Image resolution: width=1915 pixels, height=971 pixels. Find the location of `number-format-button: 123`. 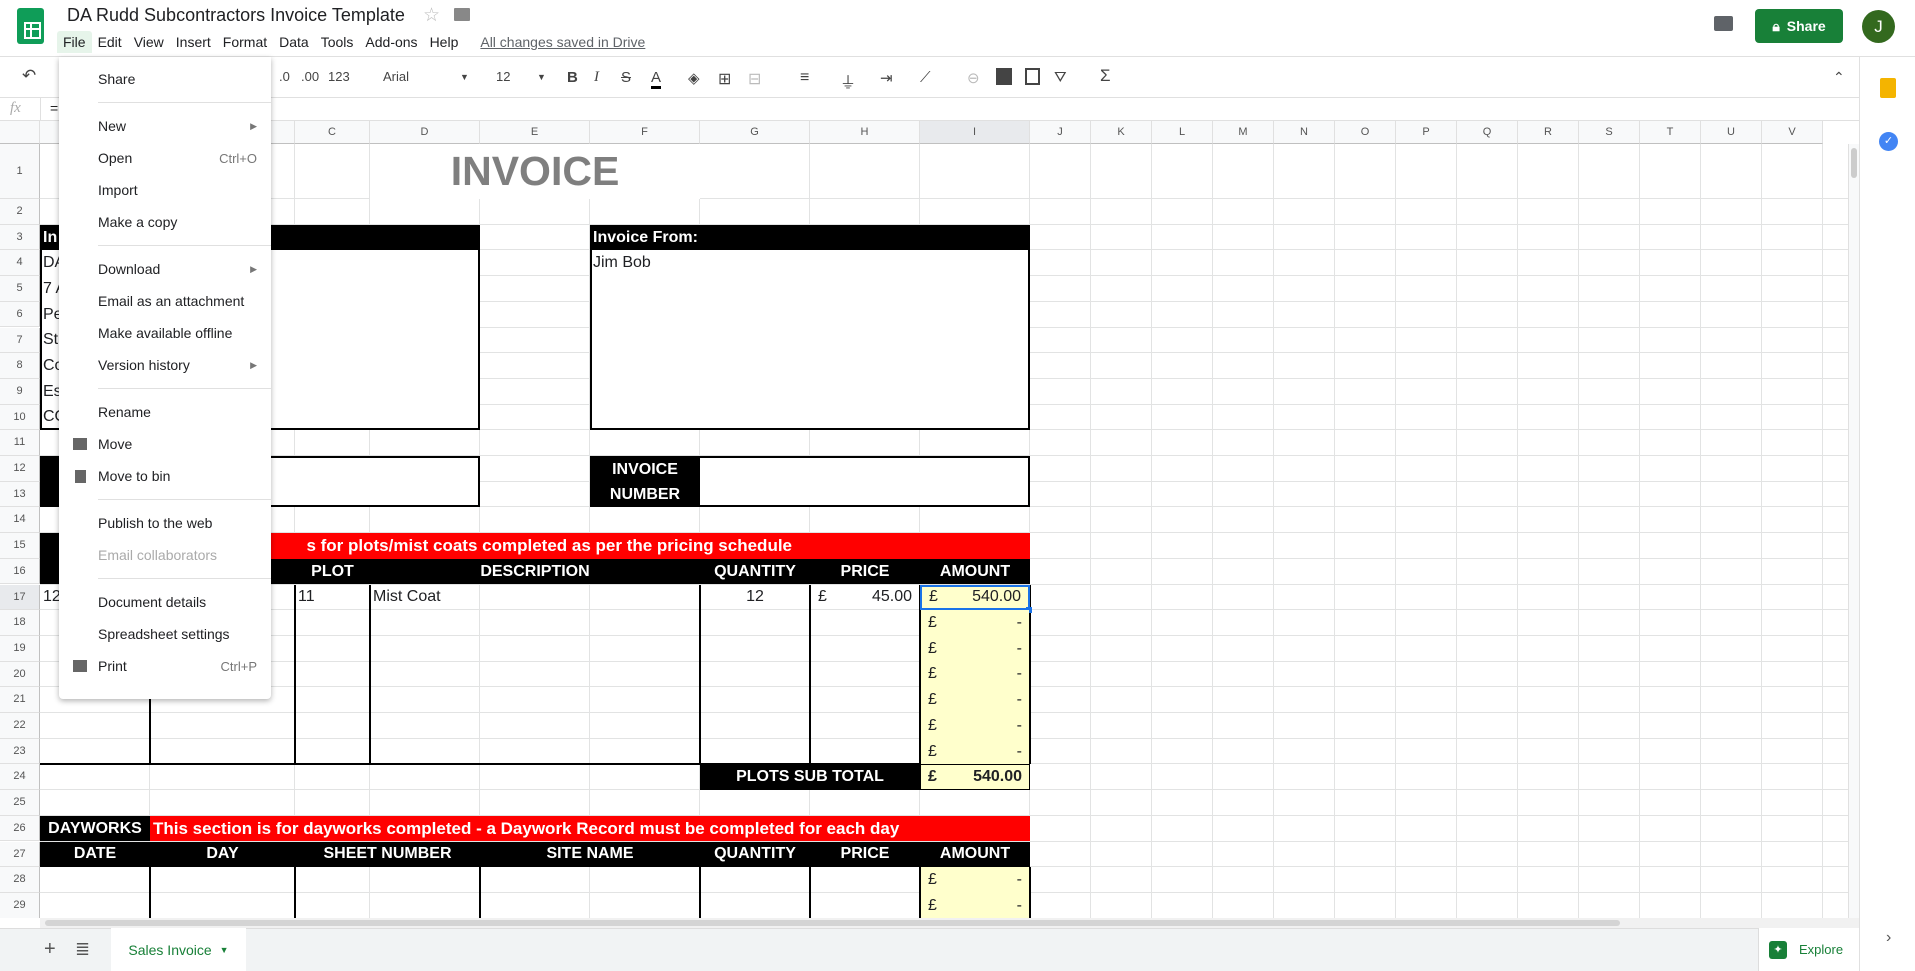

number-format-button: 123 is located at coordinates (339, 76).